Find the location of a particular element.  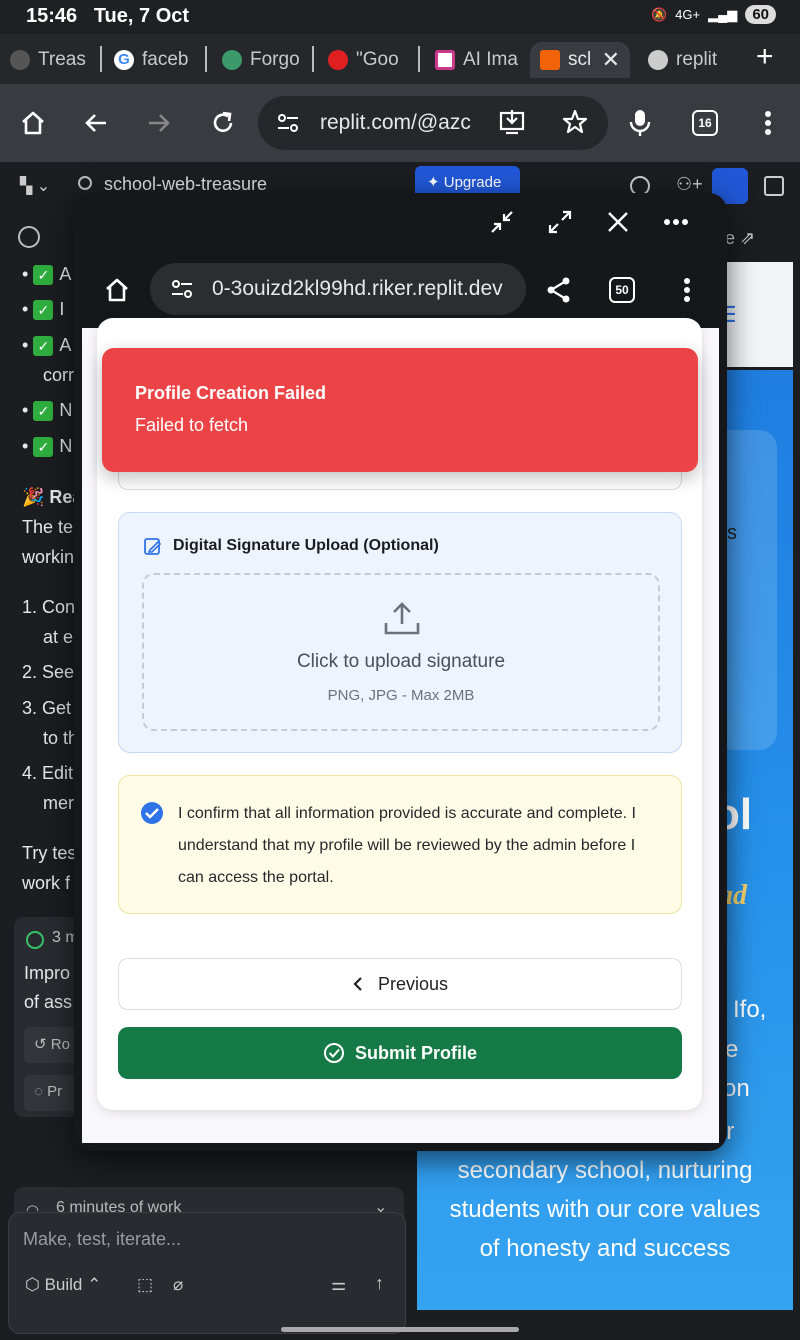

maximize-icon is located at coordinates (560, 222).